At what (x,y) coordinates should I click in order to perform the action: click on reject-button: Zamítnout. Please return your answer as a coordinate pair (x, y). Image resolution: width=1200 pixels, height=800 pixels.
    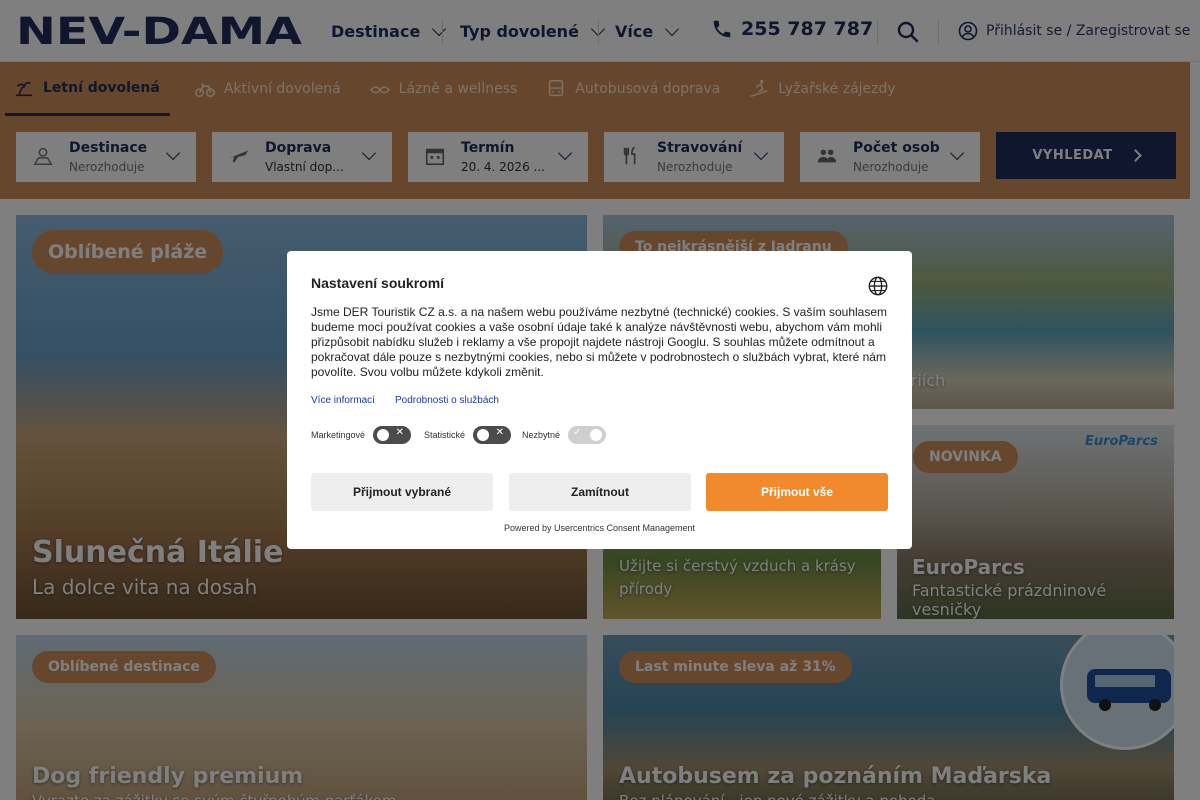
    Looking at the image, I should click on (600, 492).